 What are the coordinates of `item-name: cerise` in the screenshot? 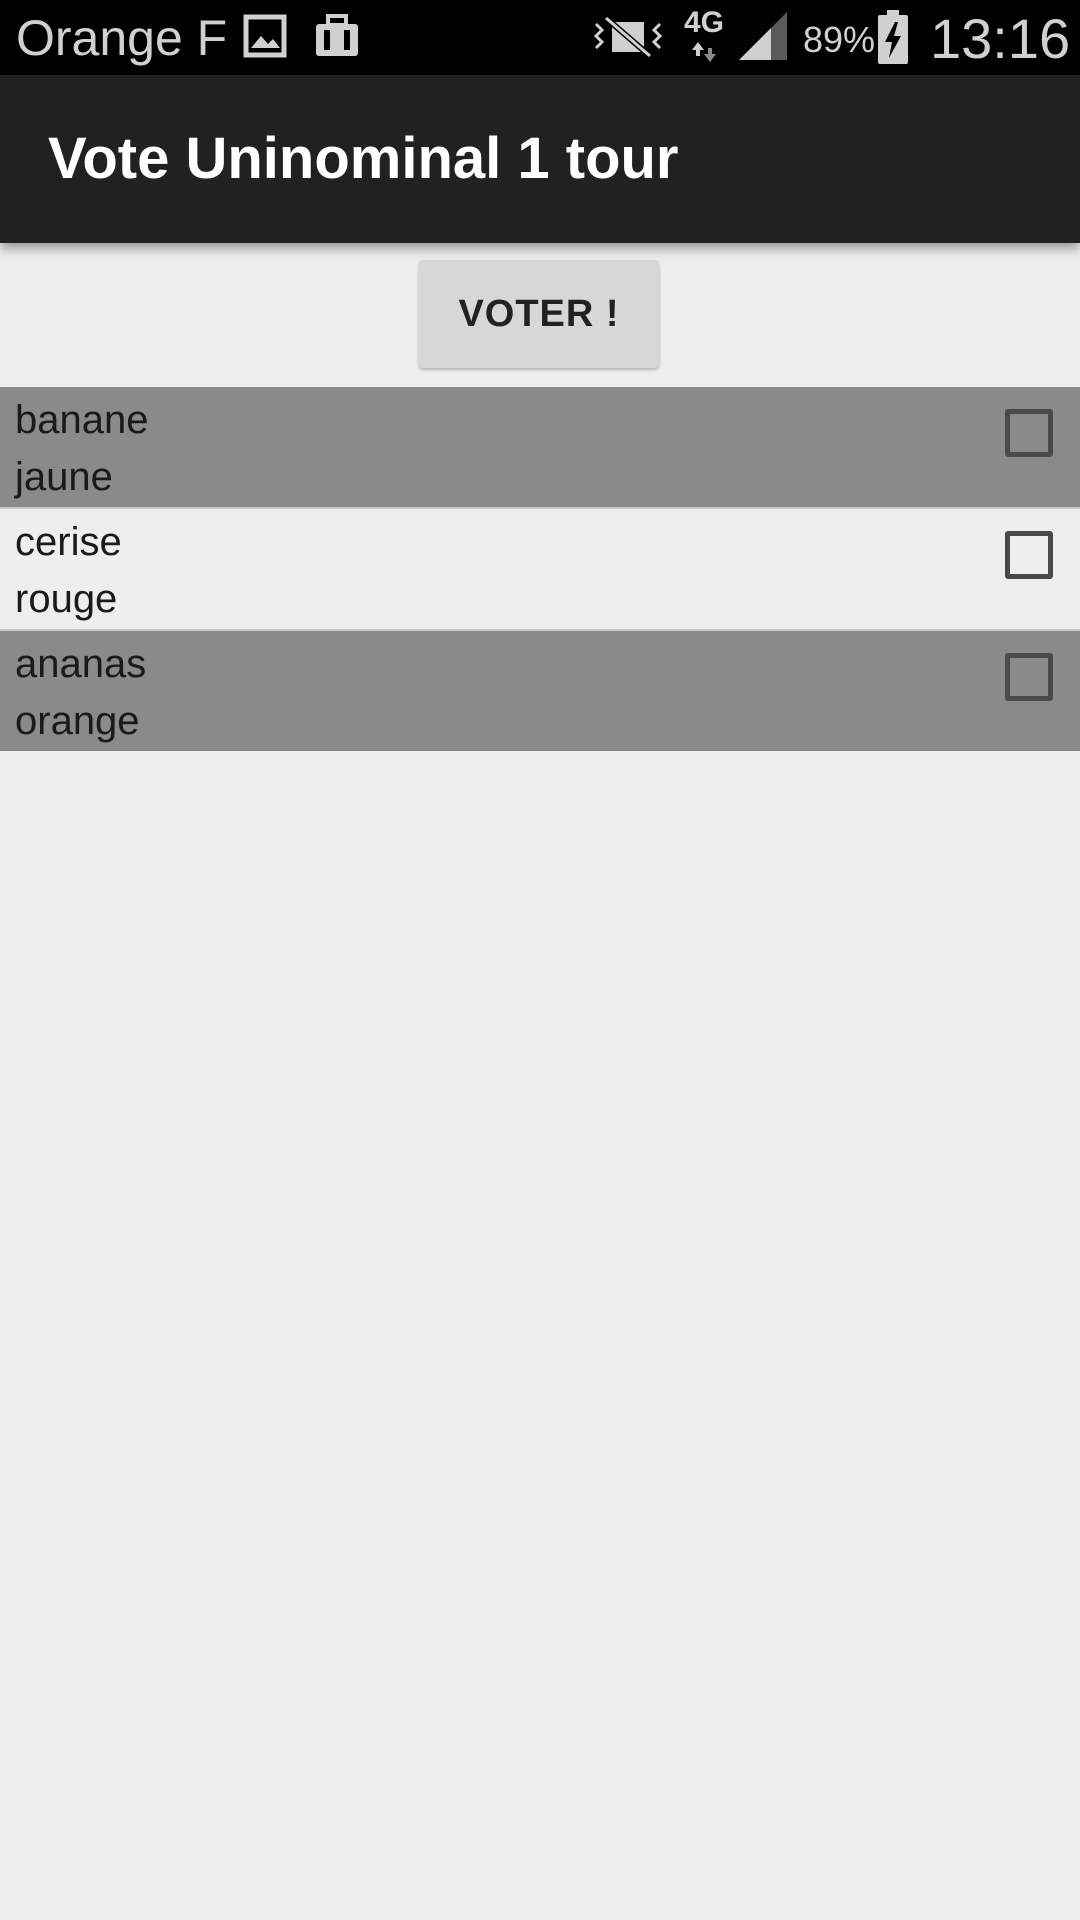 It's located at (68, 542).